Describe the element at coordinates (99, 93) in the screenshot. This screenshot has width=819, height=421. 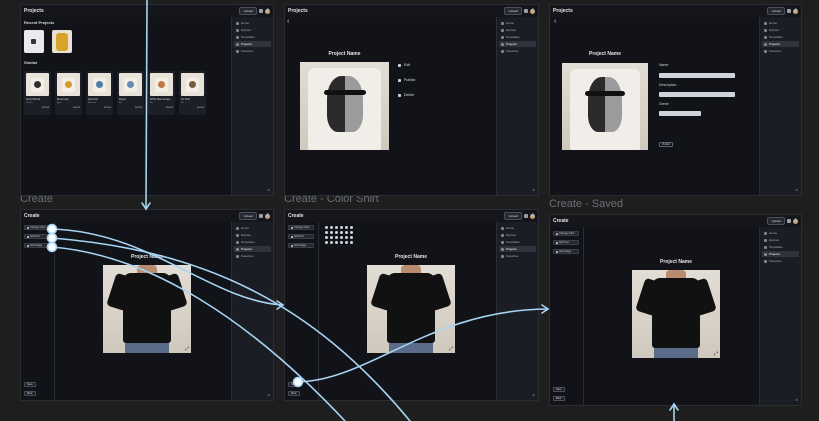
I see `similar-card: Spiral Art Abstract $24.99` at that location.